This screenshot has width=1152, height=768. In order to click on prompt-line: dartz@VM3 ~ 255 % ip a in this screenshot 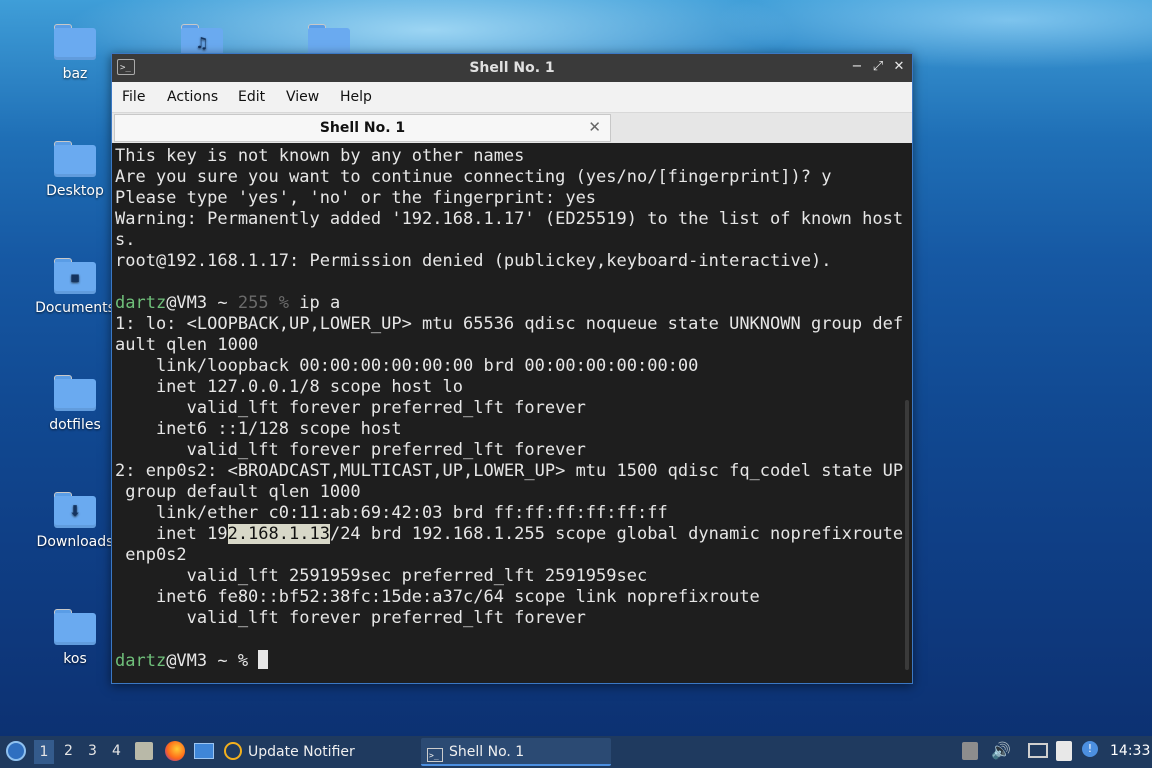, I will do `click(513, 303)`.